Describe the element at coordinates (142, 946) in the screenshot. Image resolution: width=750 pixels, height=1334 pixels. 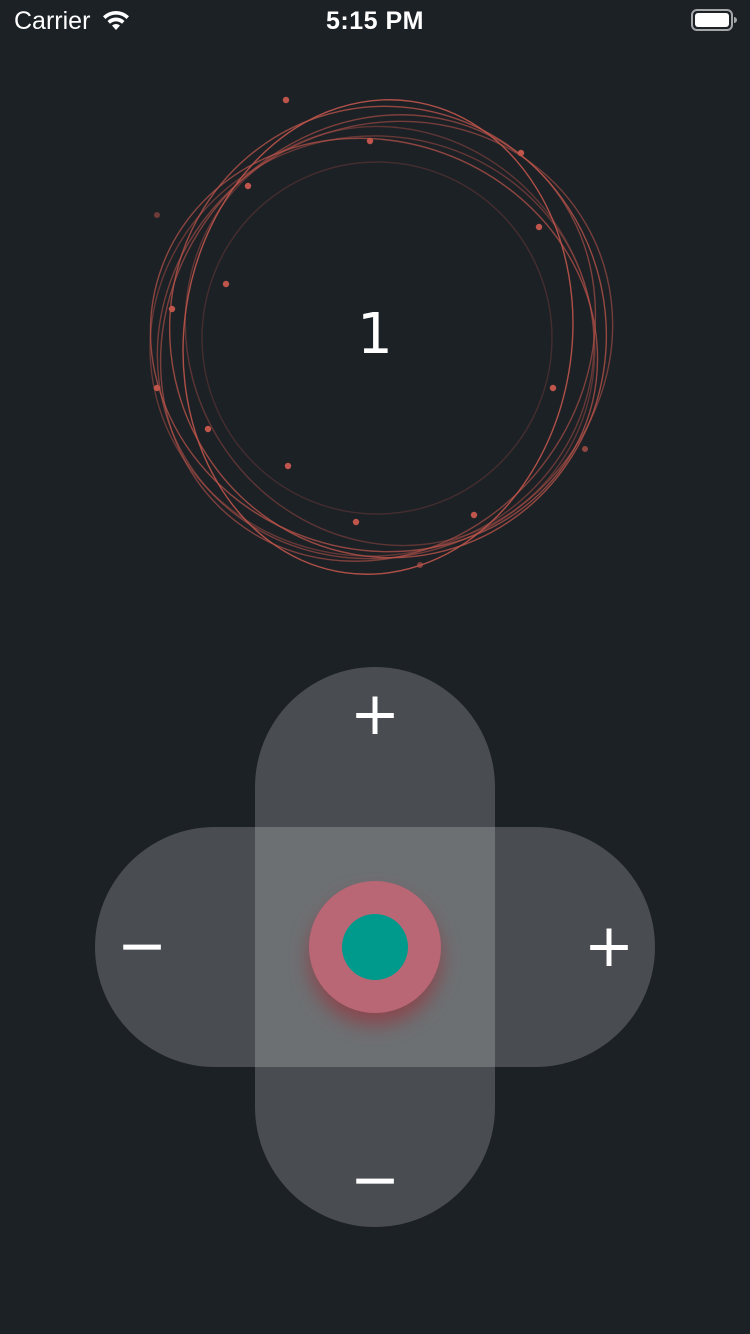
I see `decrement-horizontal-button: −` at that location.